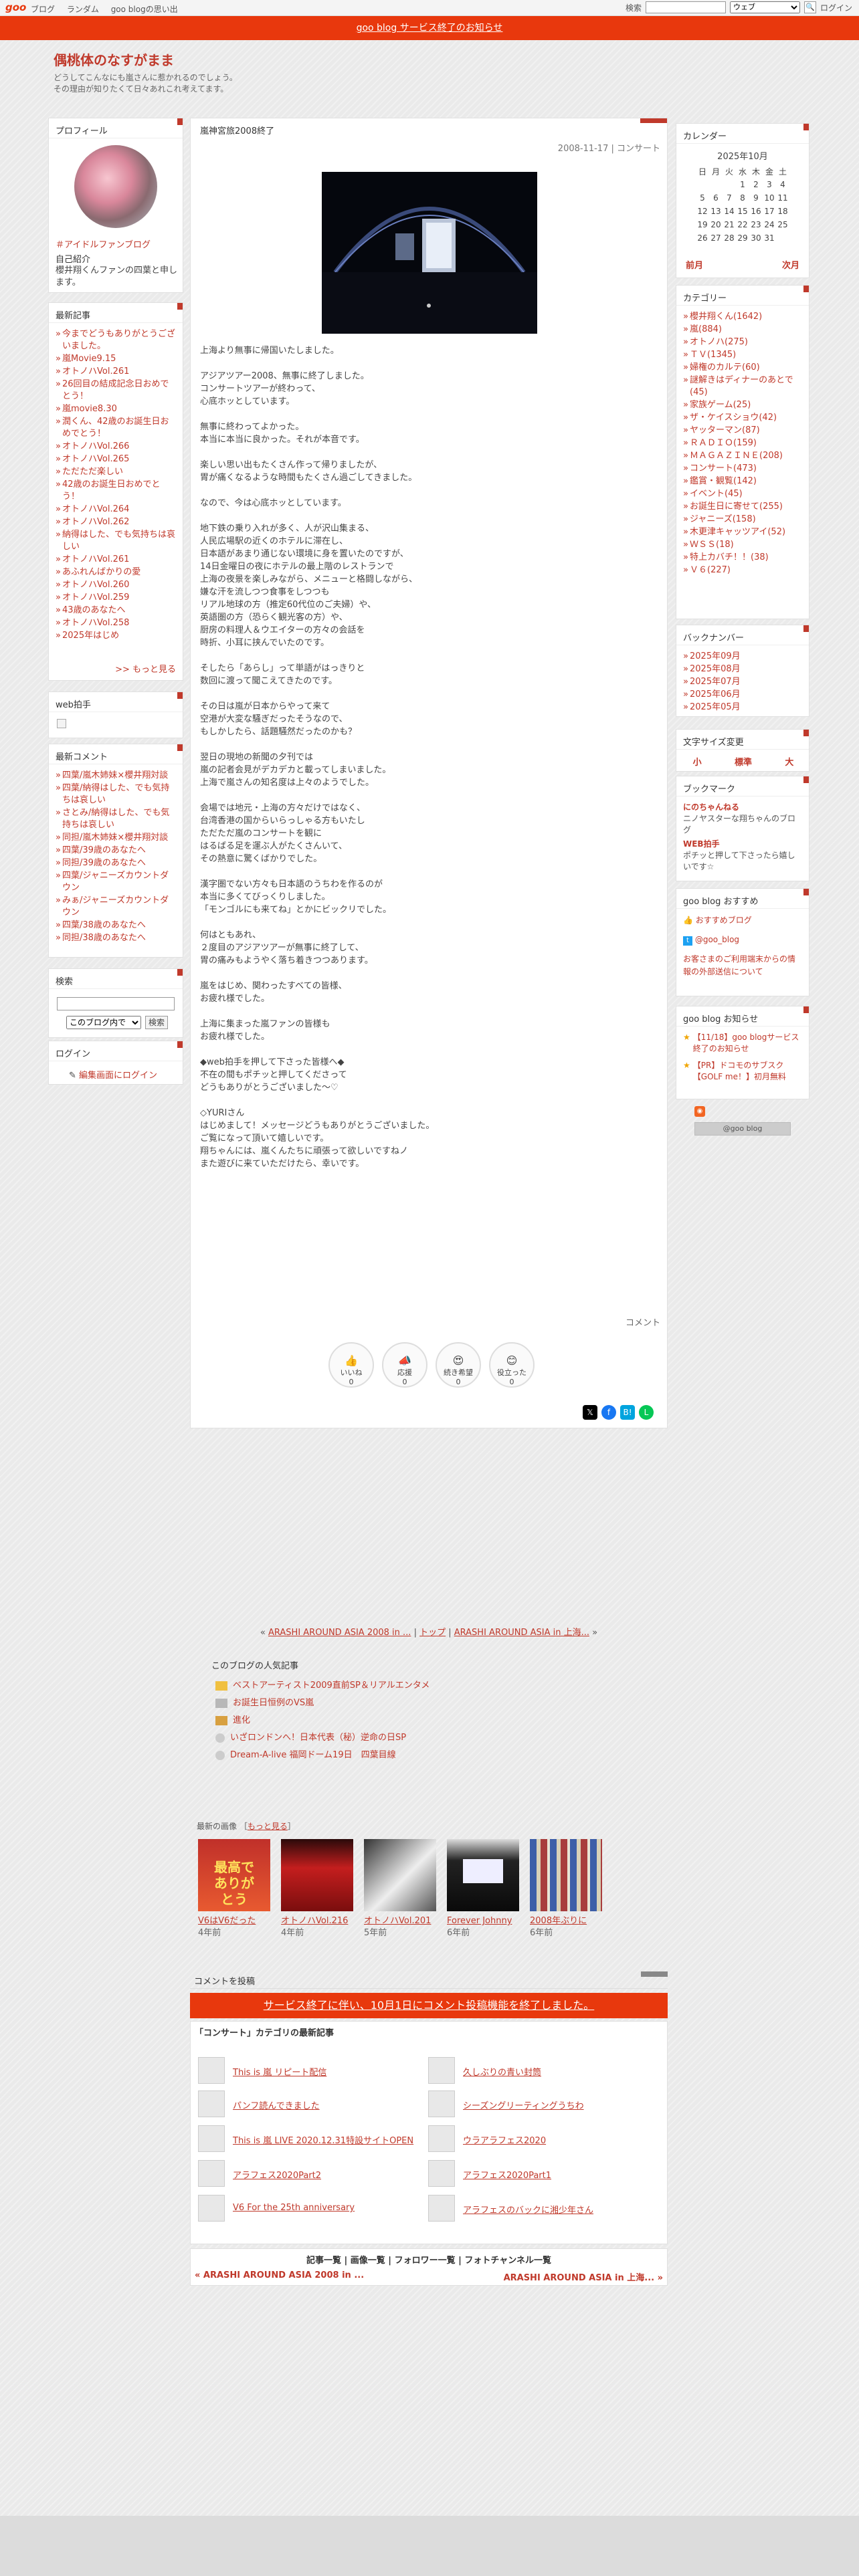  What do you see at coordinates (789, 761) in the screenshot?
I see `fontsize-large: 大` at bounding box center [789, 761].